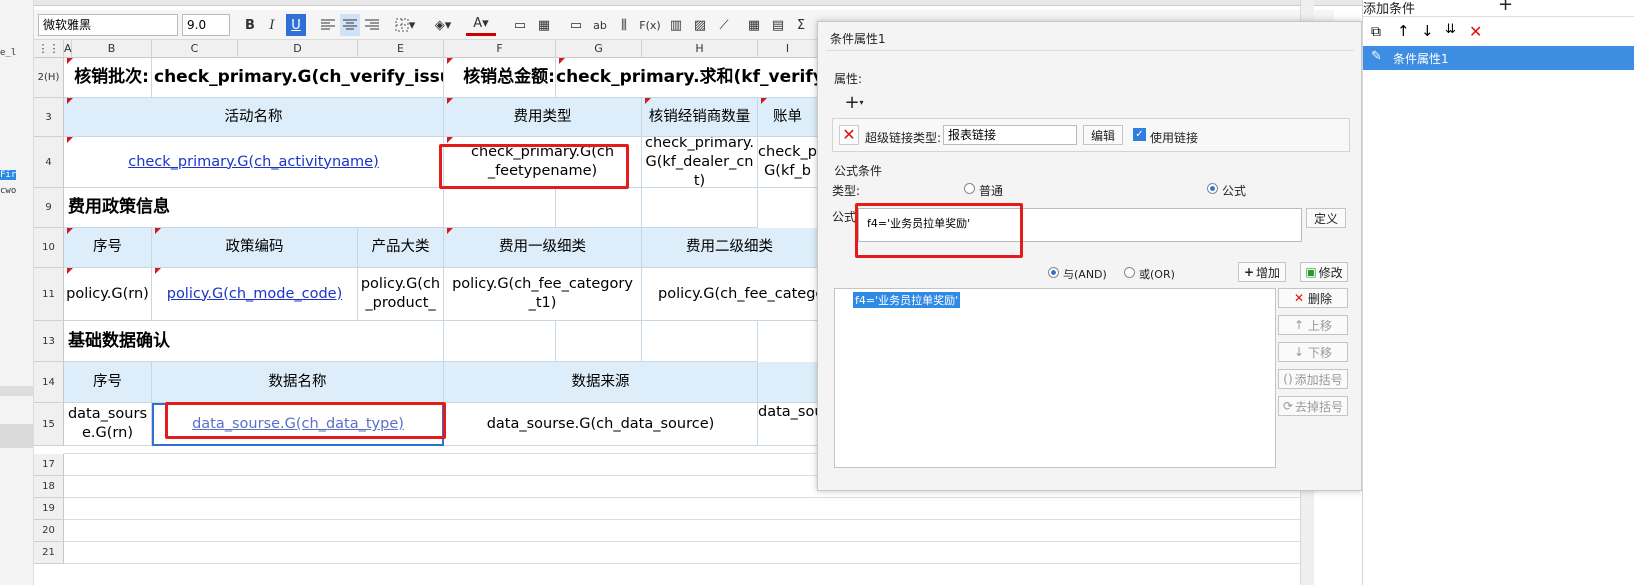 The width and height of the screenshot is (1634, 585). What do you see at coordinates (108, 382) in the screenshot?
I see `seq-header-2: 序号` at bounding box center [108, 382].